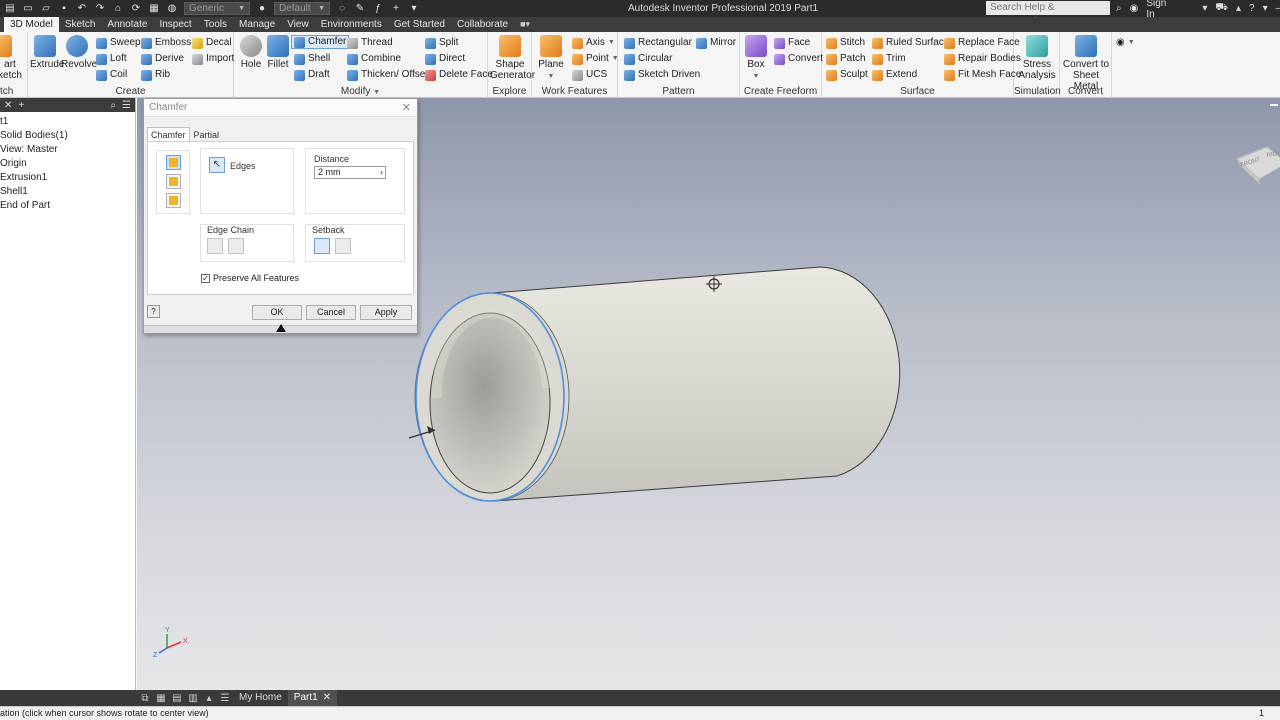 The image size is (1280, 720). Describe the element at coordinates (278, 52) in the screenshot. I see `fillet-button: Fillet` at that location.